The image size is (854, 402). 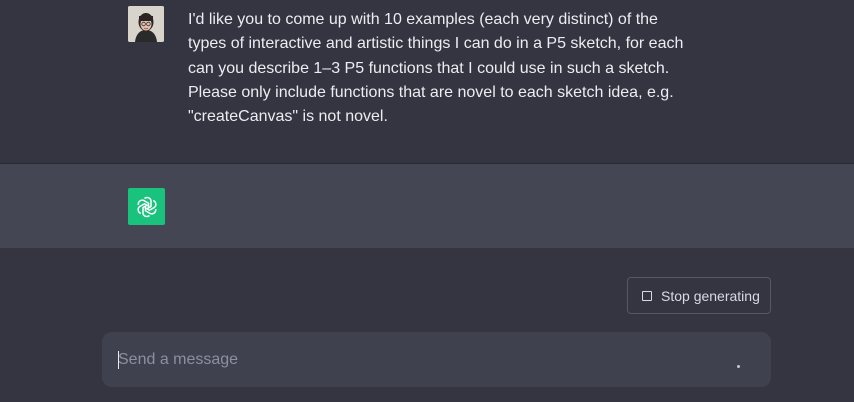 I want to click on stop-generating-button: Stop generating, so click(x=699, y=295).